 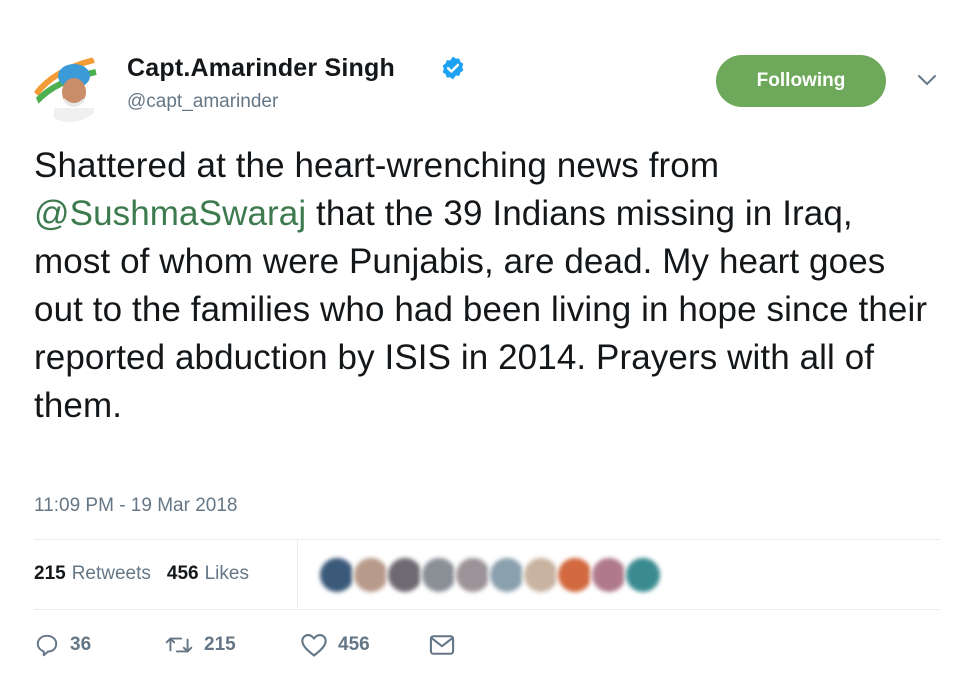 I want to click on profile-photo-icon, so click(x=70, y=86).